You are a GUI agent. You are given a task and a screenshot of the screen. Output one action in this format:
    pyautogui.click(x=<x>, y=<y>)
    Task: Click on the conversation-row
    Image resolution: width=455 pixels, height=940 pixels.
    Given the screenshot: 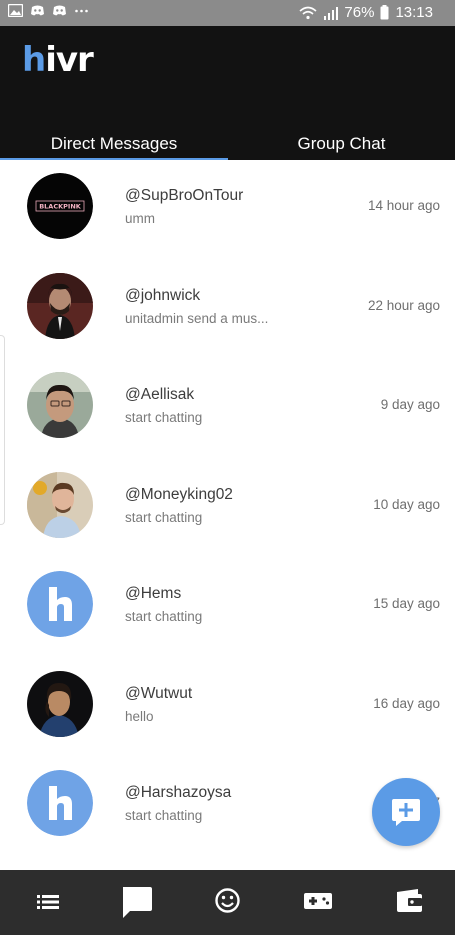 What is the action you would take?
    pyautogui.click(x=227, y=863)
    